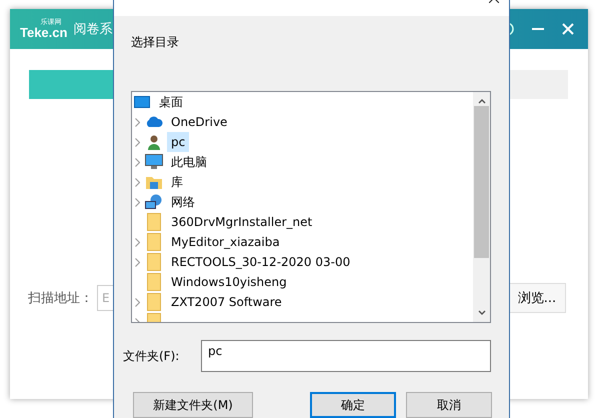 The image size is (598, 418). What do you see at coordinates (193, 405) in the screenshot?
I see `dialog-button: 新建文件夹(M)` at bounding box center [193, 405].